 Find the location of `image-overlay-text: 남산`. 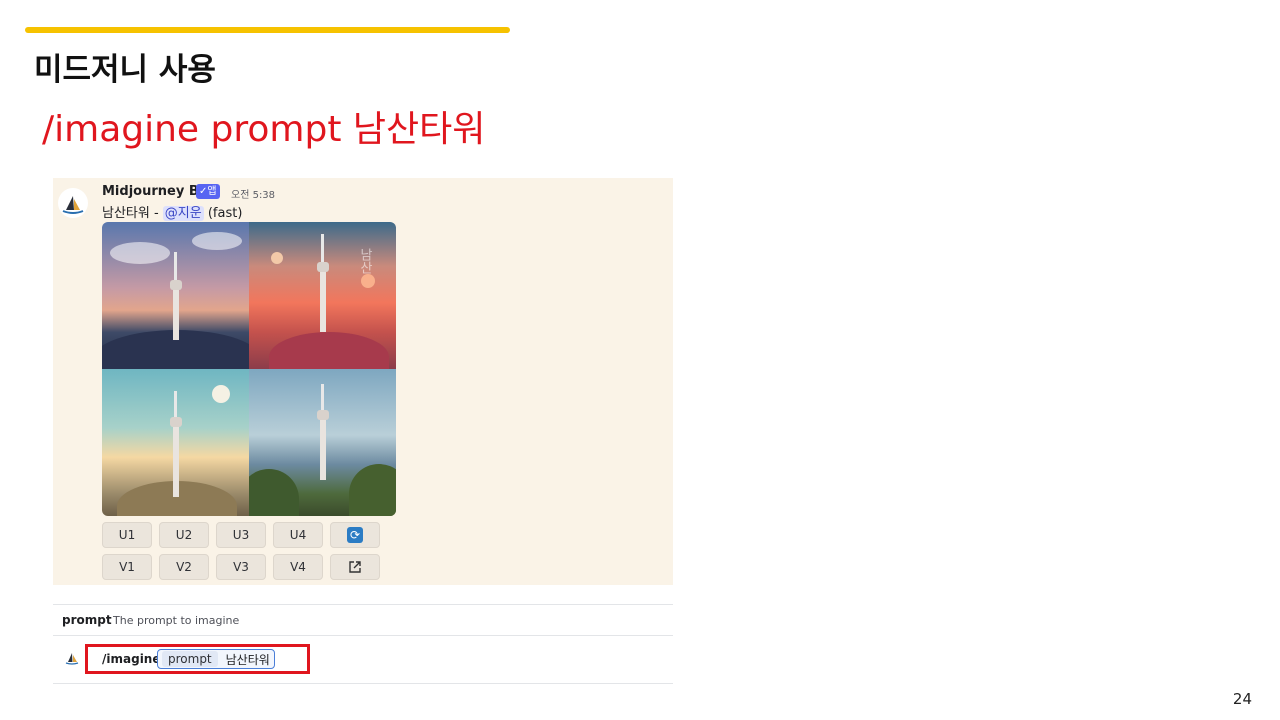

image-overlay-text: 남산 is located at coordinates (364, 261).